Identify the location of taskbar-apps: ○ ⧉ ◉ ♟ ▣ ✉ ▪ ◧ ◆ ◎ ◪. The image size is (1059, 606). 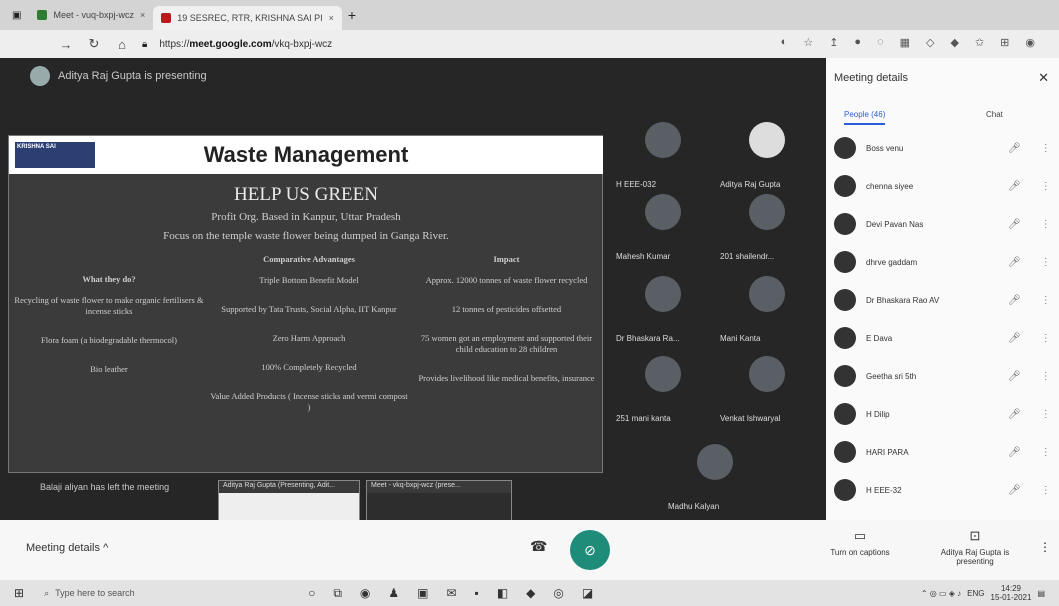
(450, 593).